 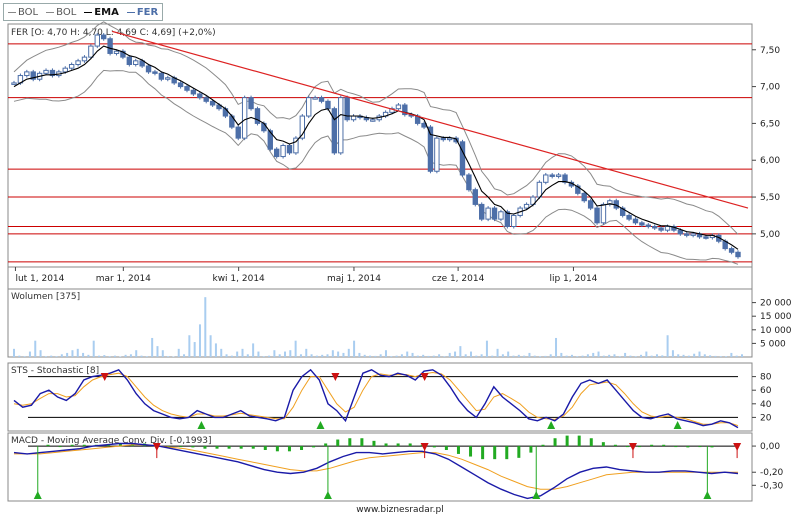 What do you see at coordinates (424, 447) in the screenshot?
I see `sell-signal-arrow` at bounding box center [424, 447].